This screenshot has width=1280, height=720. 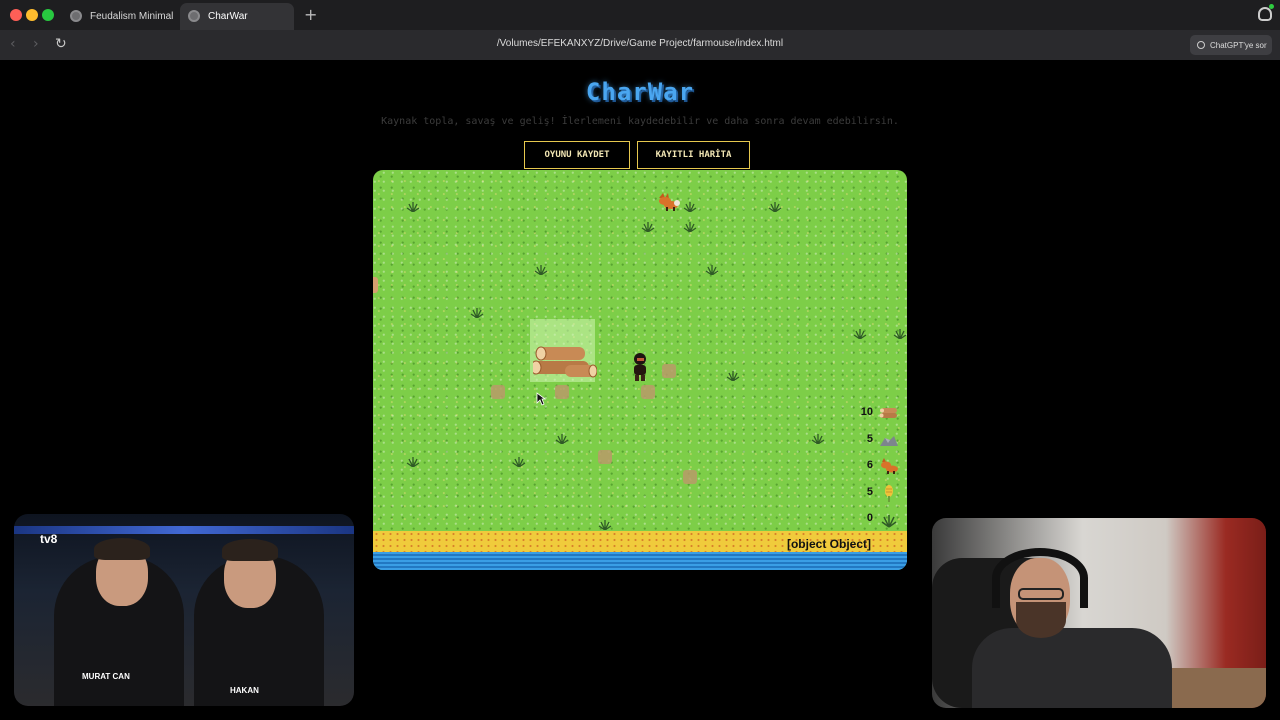 What do you see at coordinates (48, 15) in the screenshot?
I see `maximize-window-button` at bounding box center [48, 15].